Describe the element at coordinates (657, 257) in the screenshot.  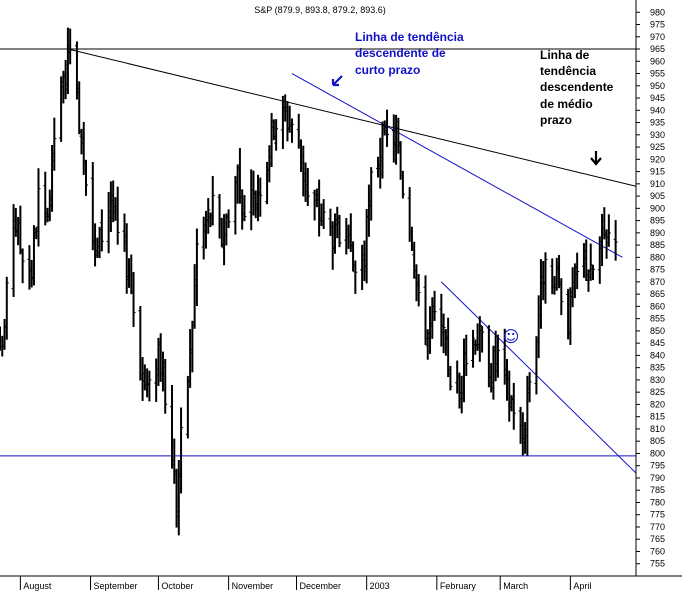
I see `y-tick-label: 880` at that location.